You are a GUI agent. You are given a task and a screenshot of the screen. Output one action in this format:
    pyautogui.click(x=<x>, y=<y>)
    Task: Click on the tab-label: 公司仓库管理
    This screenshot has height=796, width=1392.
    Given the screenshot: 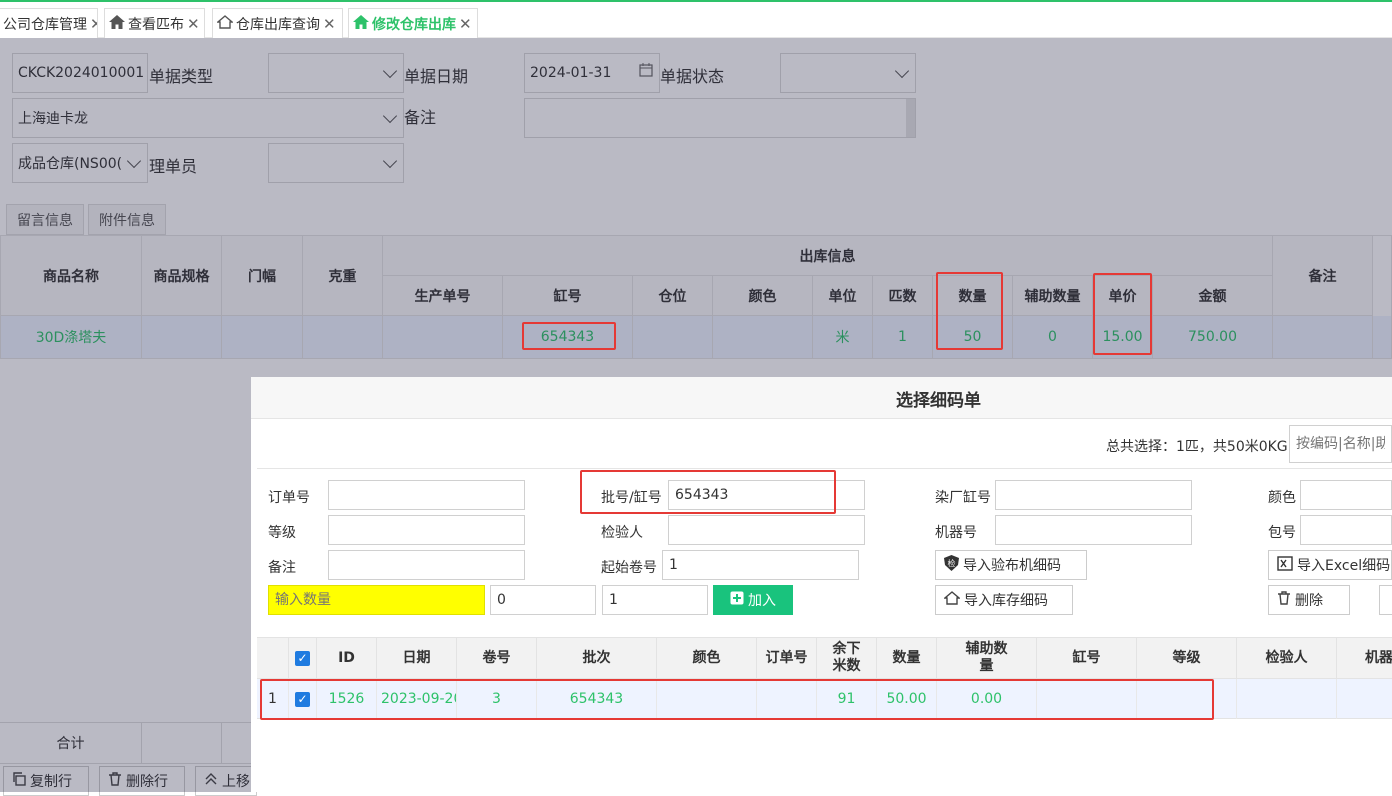 What is the action you would take?
    pyautogui.click(x=45, y=24)
    